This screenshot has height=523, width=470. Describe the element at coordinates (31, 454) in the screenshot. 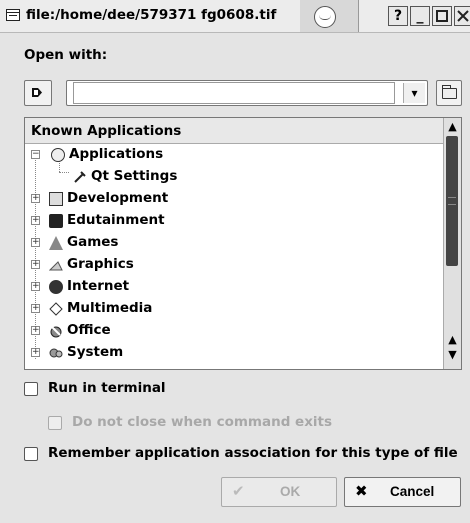

I see `remember-association-checkbox` at that location.